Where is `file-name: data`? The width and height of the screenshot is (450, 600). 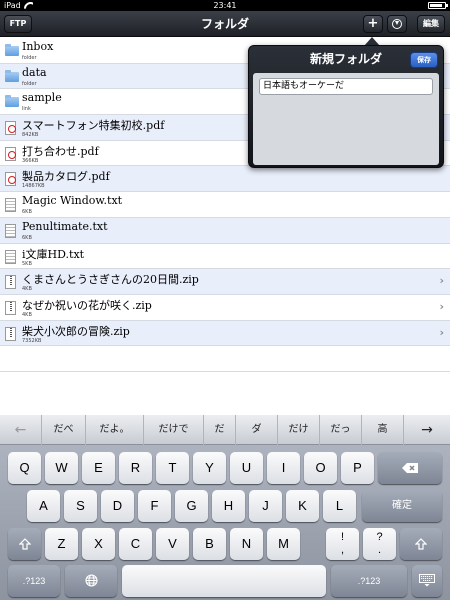 file-name: data is located at coordinates (34, 72).